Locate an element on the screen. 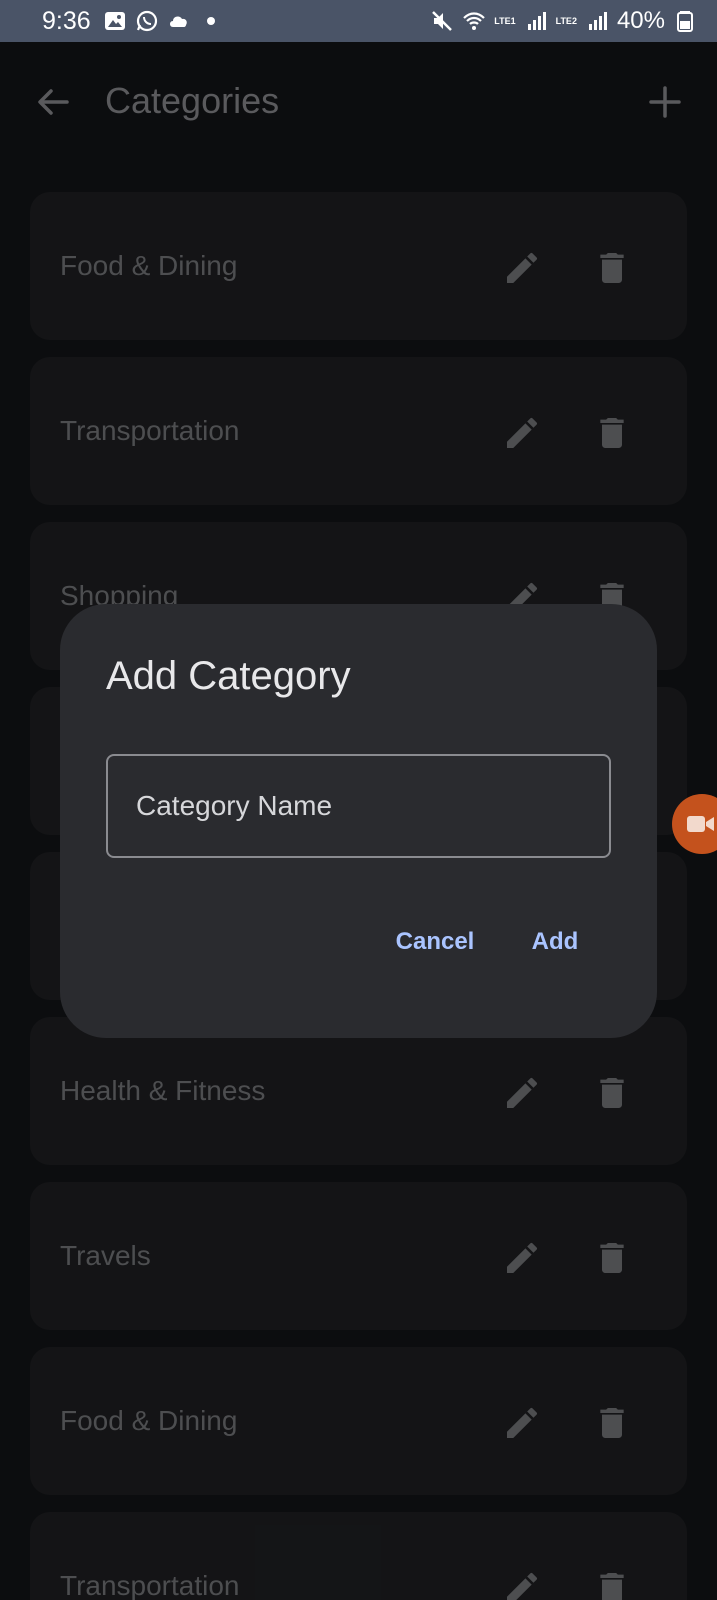 The image size is (717, 1600). category-name-input is located at coordinates (358, 806).